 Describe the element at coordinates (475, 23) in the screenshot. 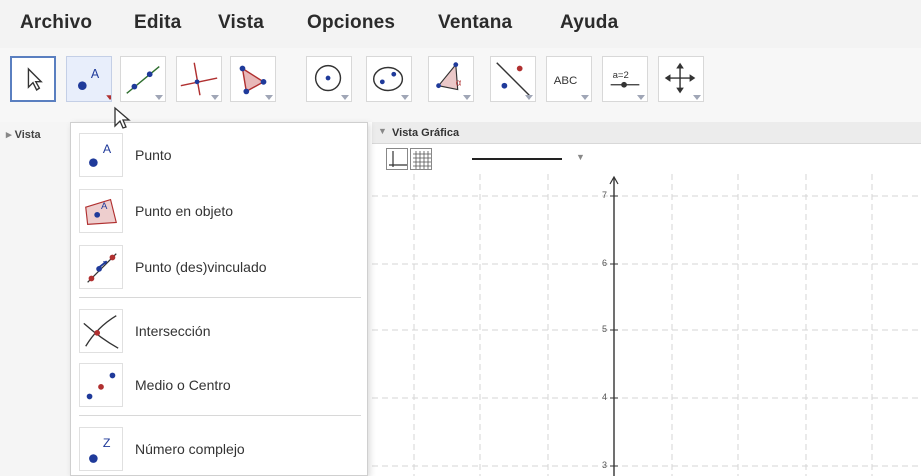

I see `menu-ventana: Ventana` at that location.